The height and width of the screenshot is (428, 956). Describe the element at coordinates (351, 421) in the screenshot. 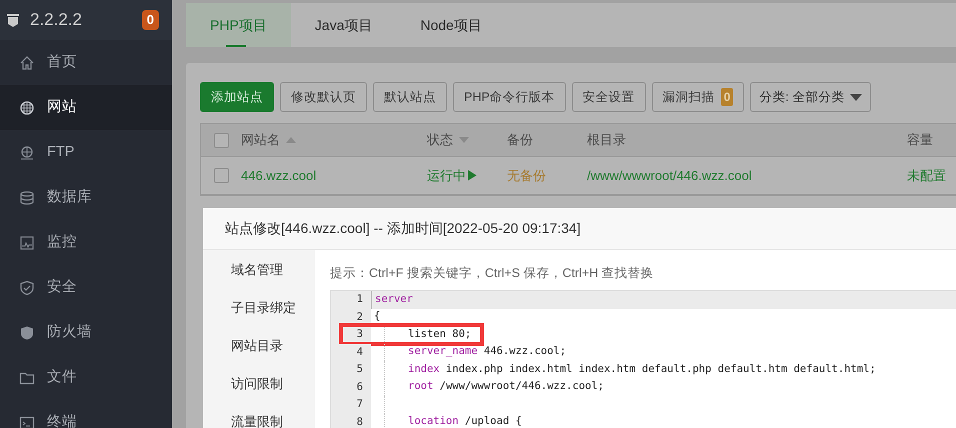

I see `line-number: 8` at that location.